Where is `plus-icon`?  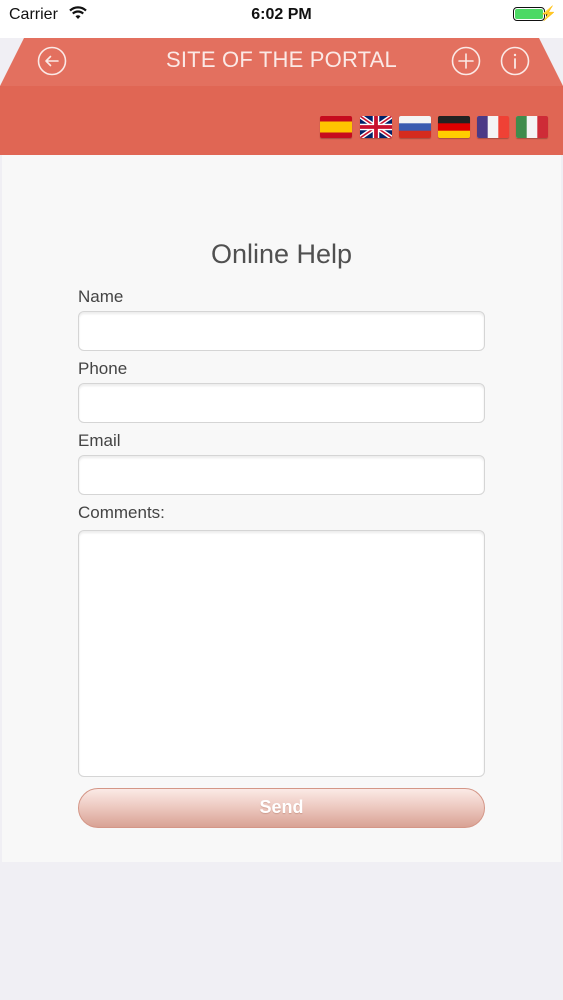
plus-icon is located at coordinates (466, 61).